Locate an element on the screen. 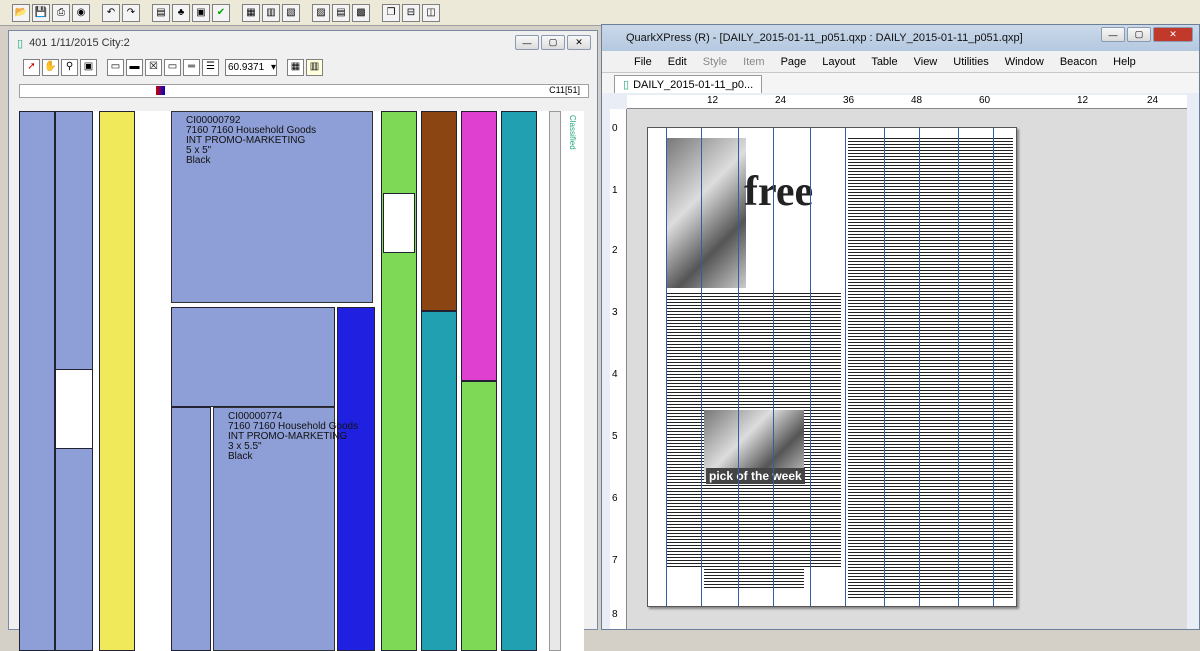  columns-icon: ▥ is located at coordinates (271, 12).